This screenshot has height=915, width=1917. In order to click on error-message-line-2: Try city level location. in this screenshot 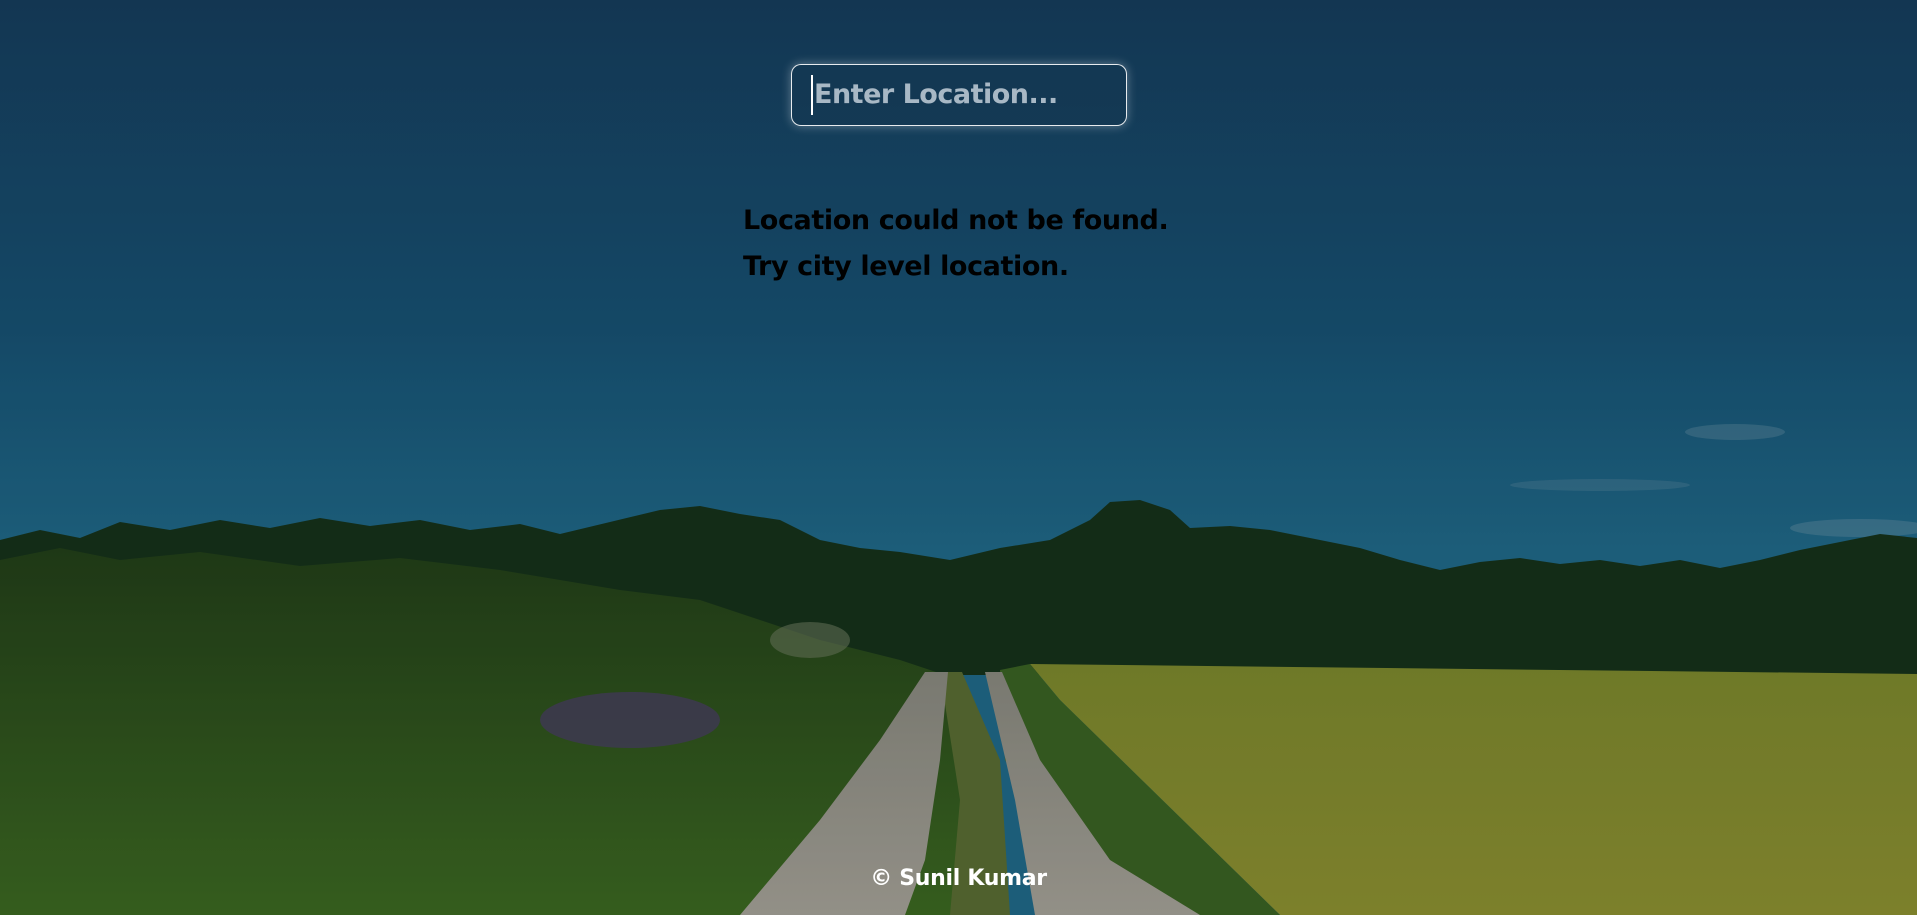, I will do `click(906, 266)`.